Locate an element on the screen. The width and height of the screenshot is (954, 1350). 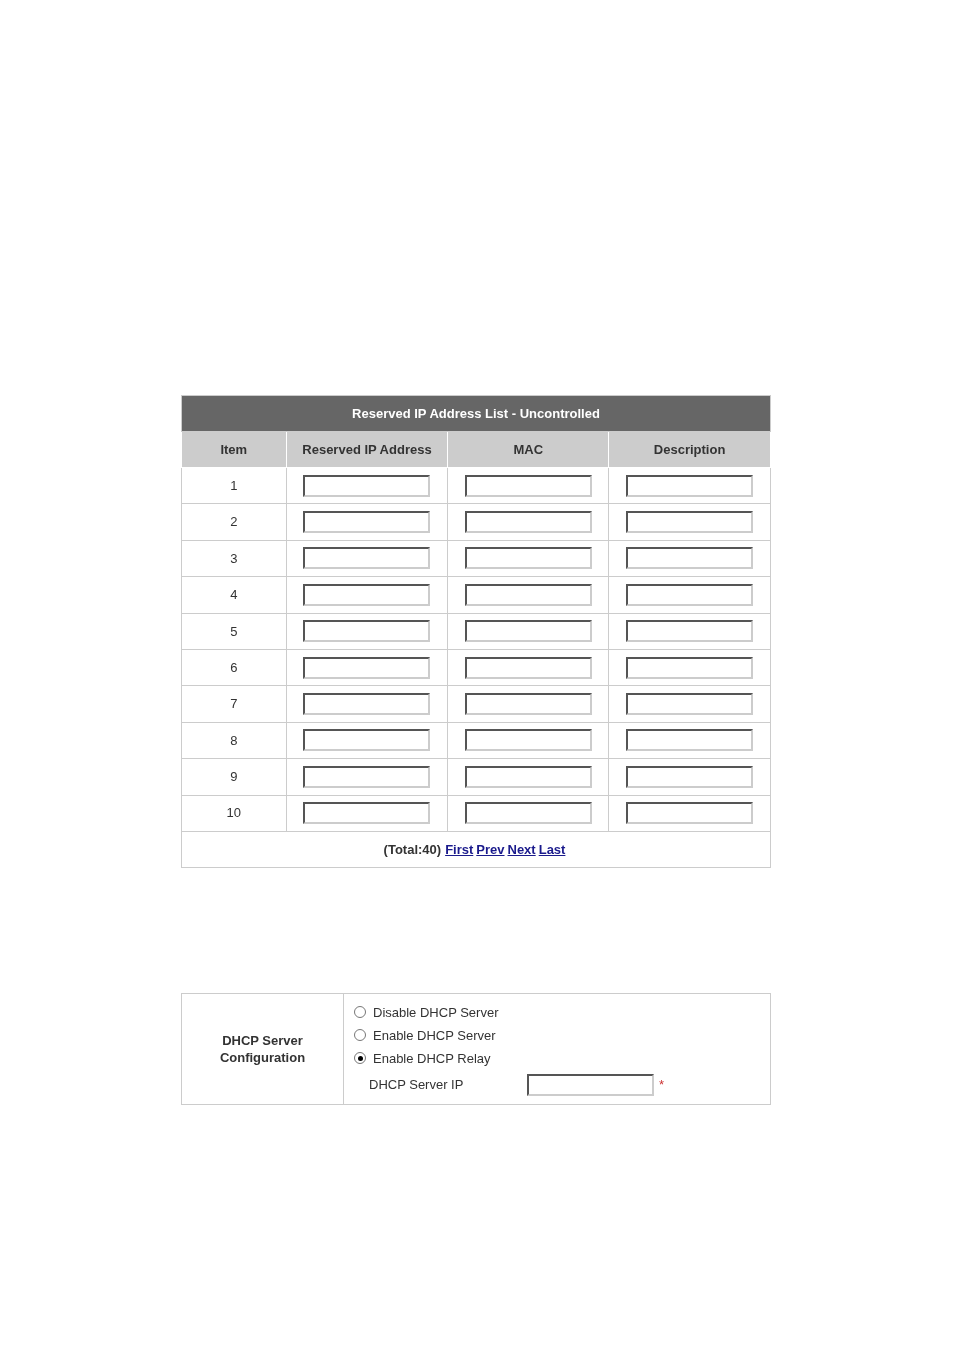
table-cell: 1 is located at coordinates (234, 485).